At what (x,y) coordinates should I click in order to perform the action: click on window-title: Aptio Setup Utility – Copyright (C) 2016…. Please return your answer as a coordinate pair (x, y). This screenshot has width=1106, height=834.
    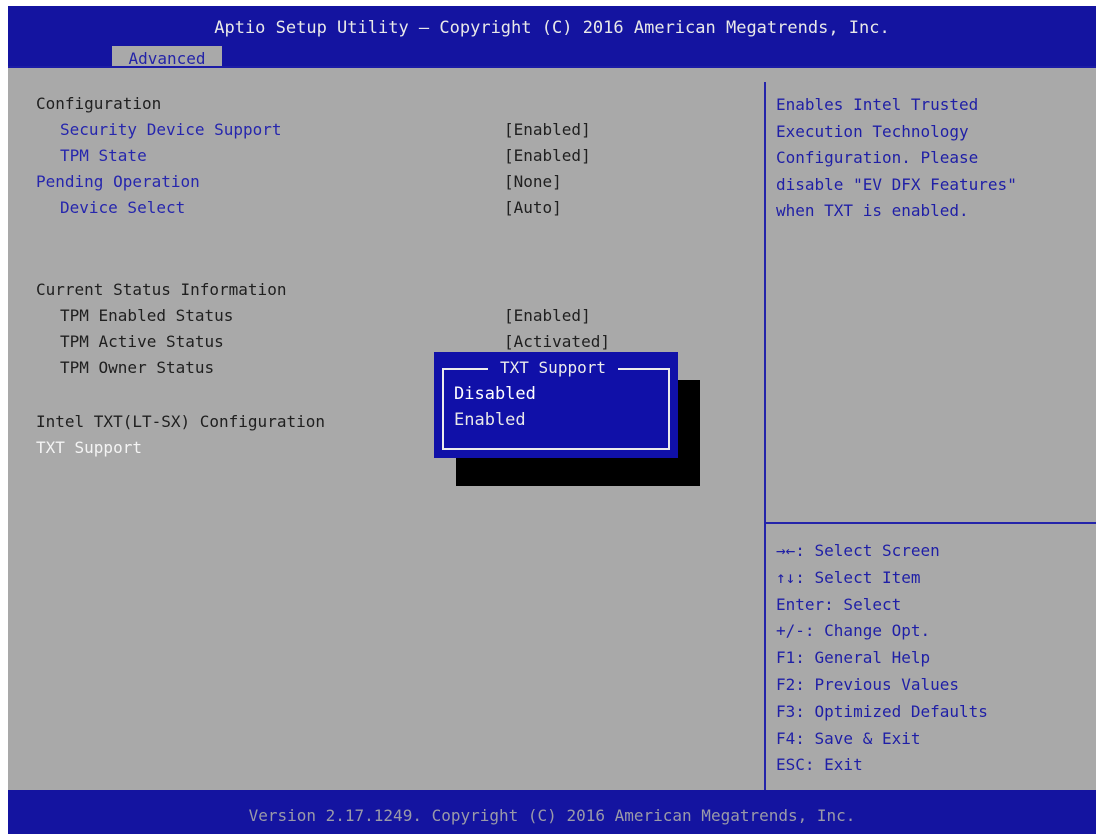
    Looking at the image, I should click on (552, 28).